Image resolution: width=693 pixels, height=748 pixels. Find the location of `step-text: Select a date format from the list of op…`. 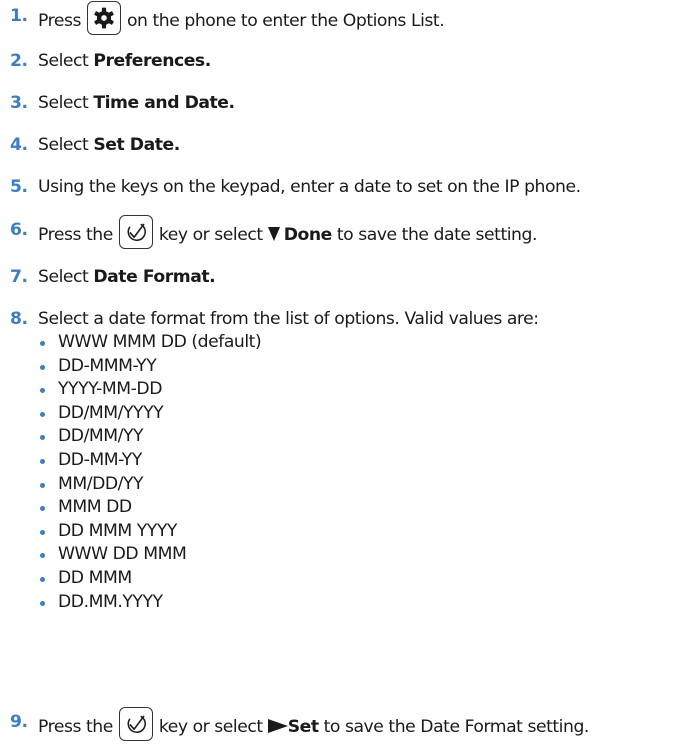

step-text: Select a date format from the list of op… is located at coordinates (288, 319).